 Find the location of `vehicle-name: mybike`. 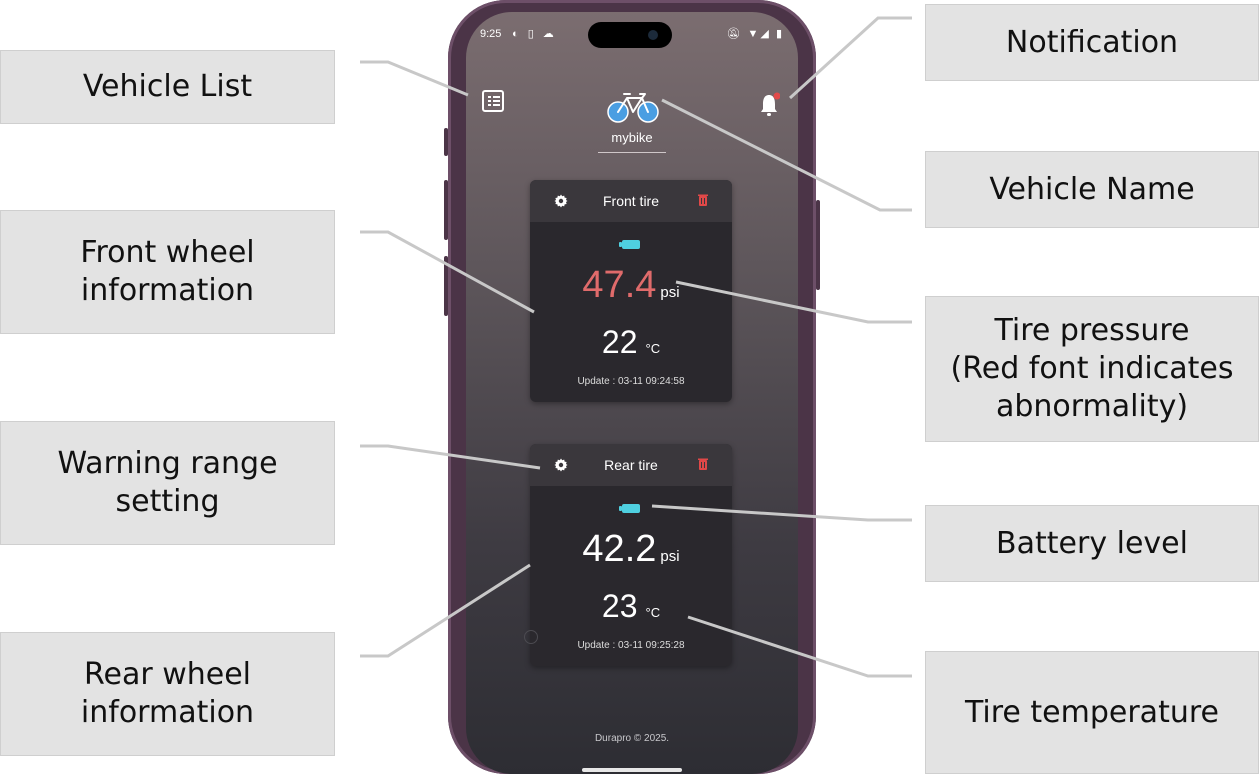

vehicle-name: mybike is located at coordinates (632, 137).